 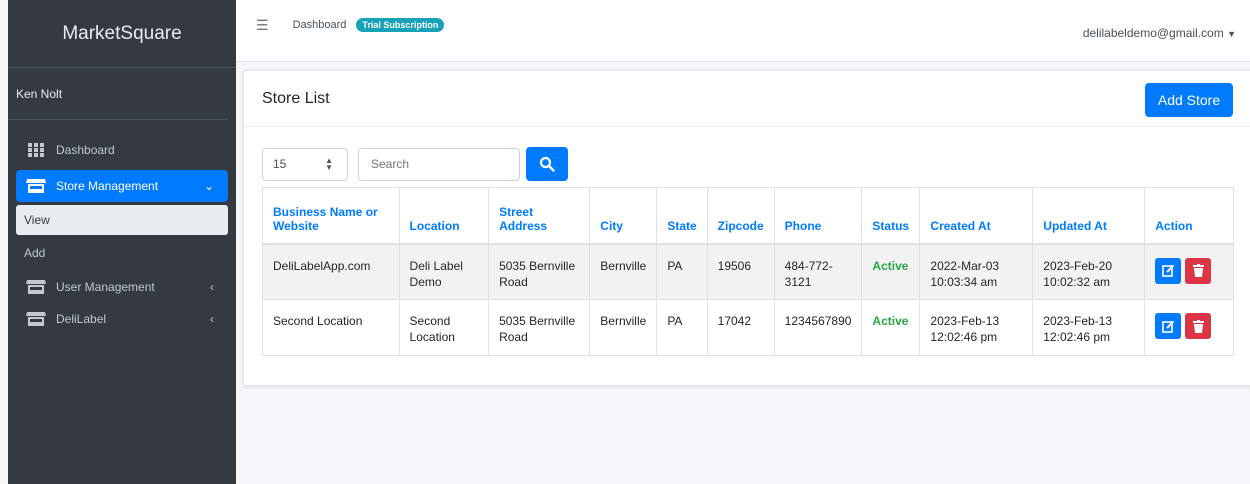 I want to click on cell-phone: 484-772-3121, so click(x=818, y=271).